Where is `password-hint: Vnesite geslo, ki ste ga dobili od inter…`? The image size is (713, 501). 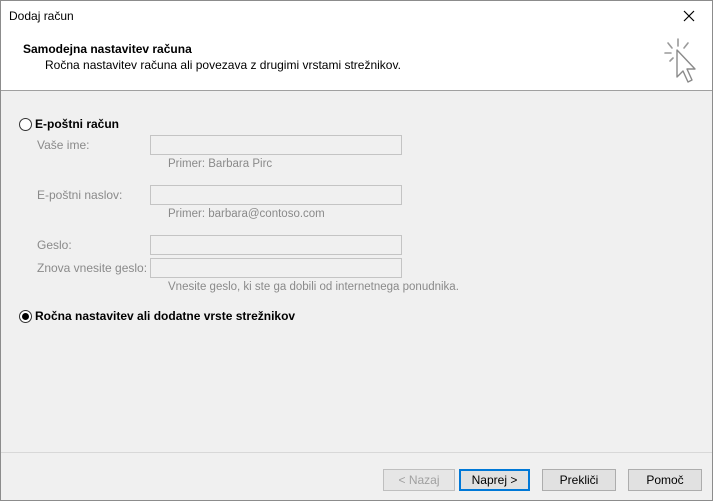
password-hint: Vnesite geslo, ki ste ga dobili od inter… is located at coordinates (313, 287).